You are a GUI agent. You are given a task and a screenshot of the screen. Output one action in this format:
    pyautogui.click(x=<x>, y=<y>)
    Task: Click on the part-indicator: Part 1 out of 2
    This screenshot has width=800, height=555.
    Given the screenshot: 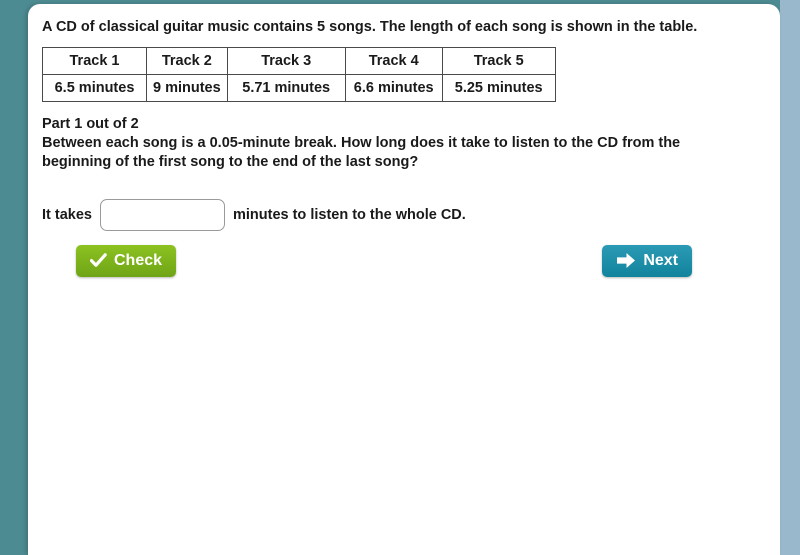 What is the action you would take?
    pyautogui.click(x=90, y=123)
    